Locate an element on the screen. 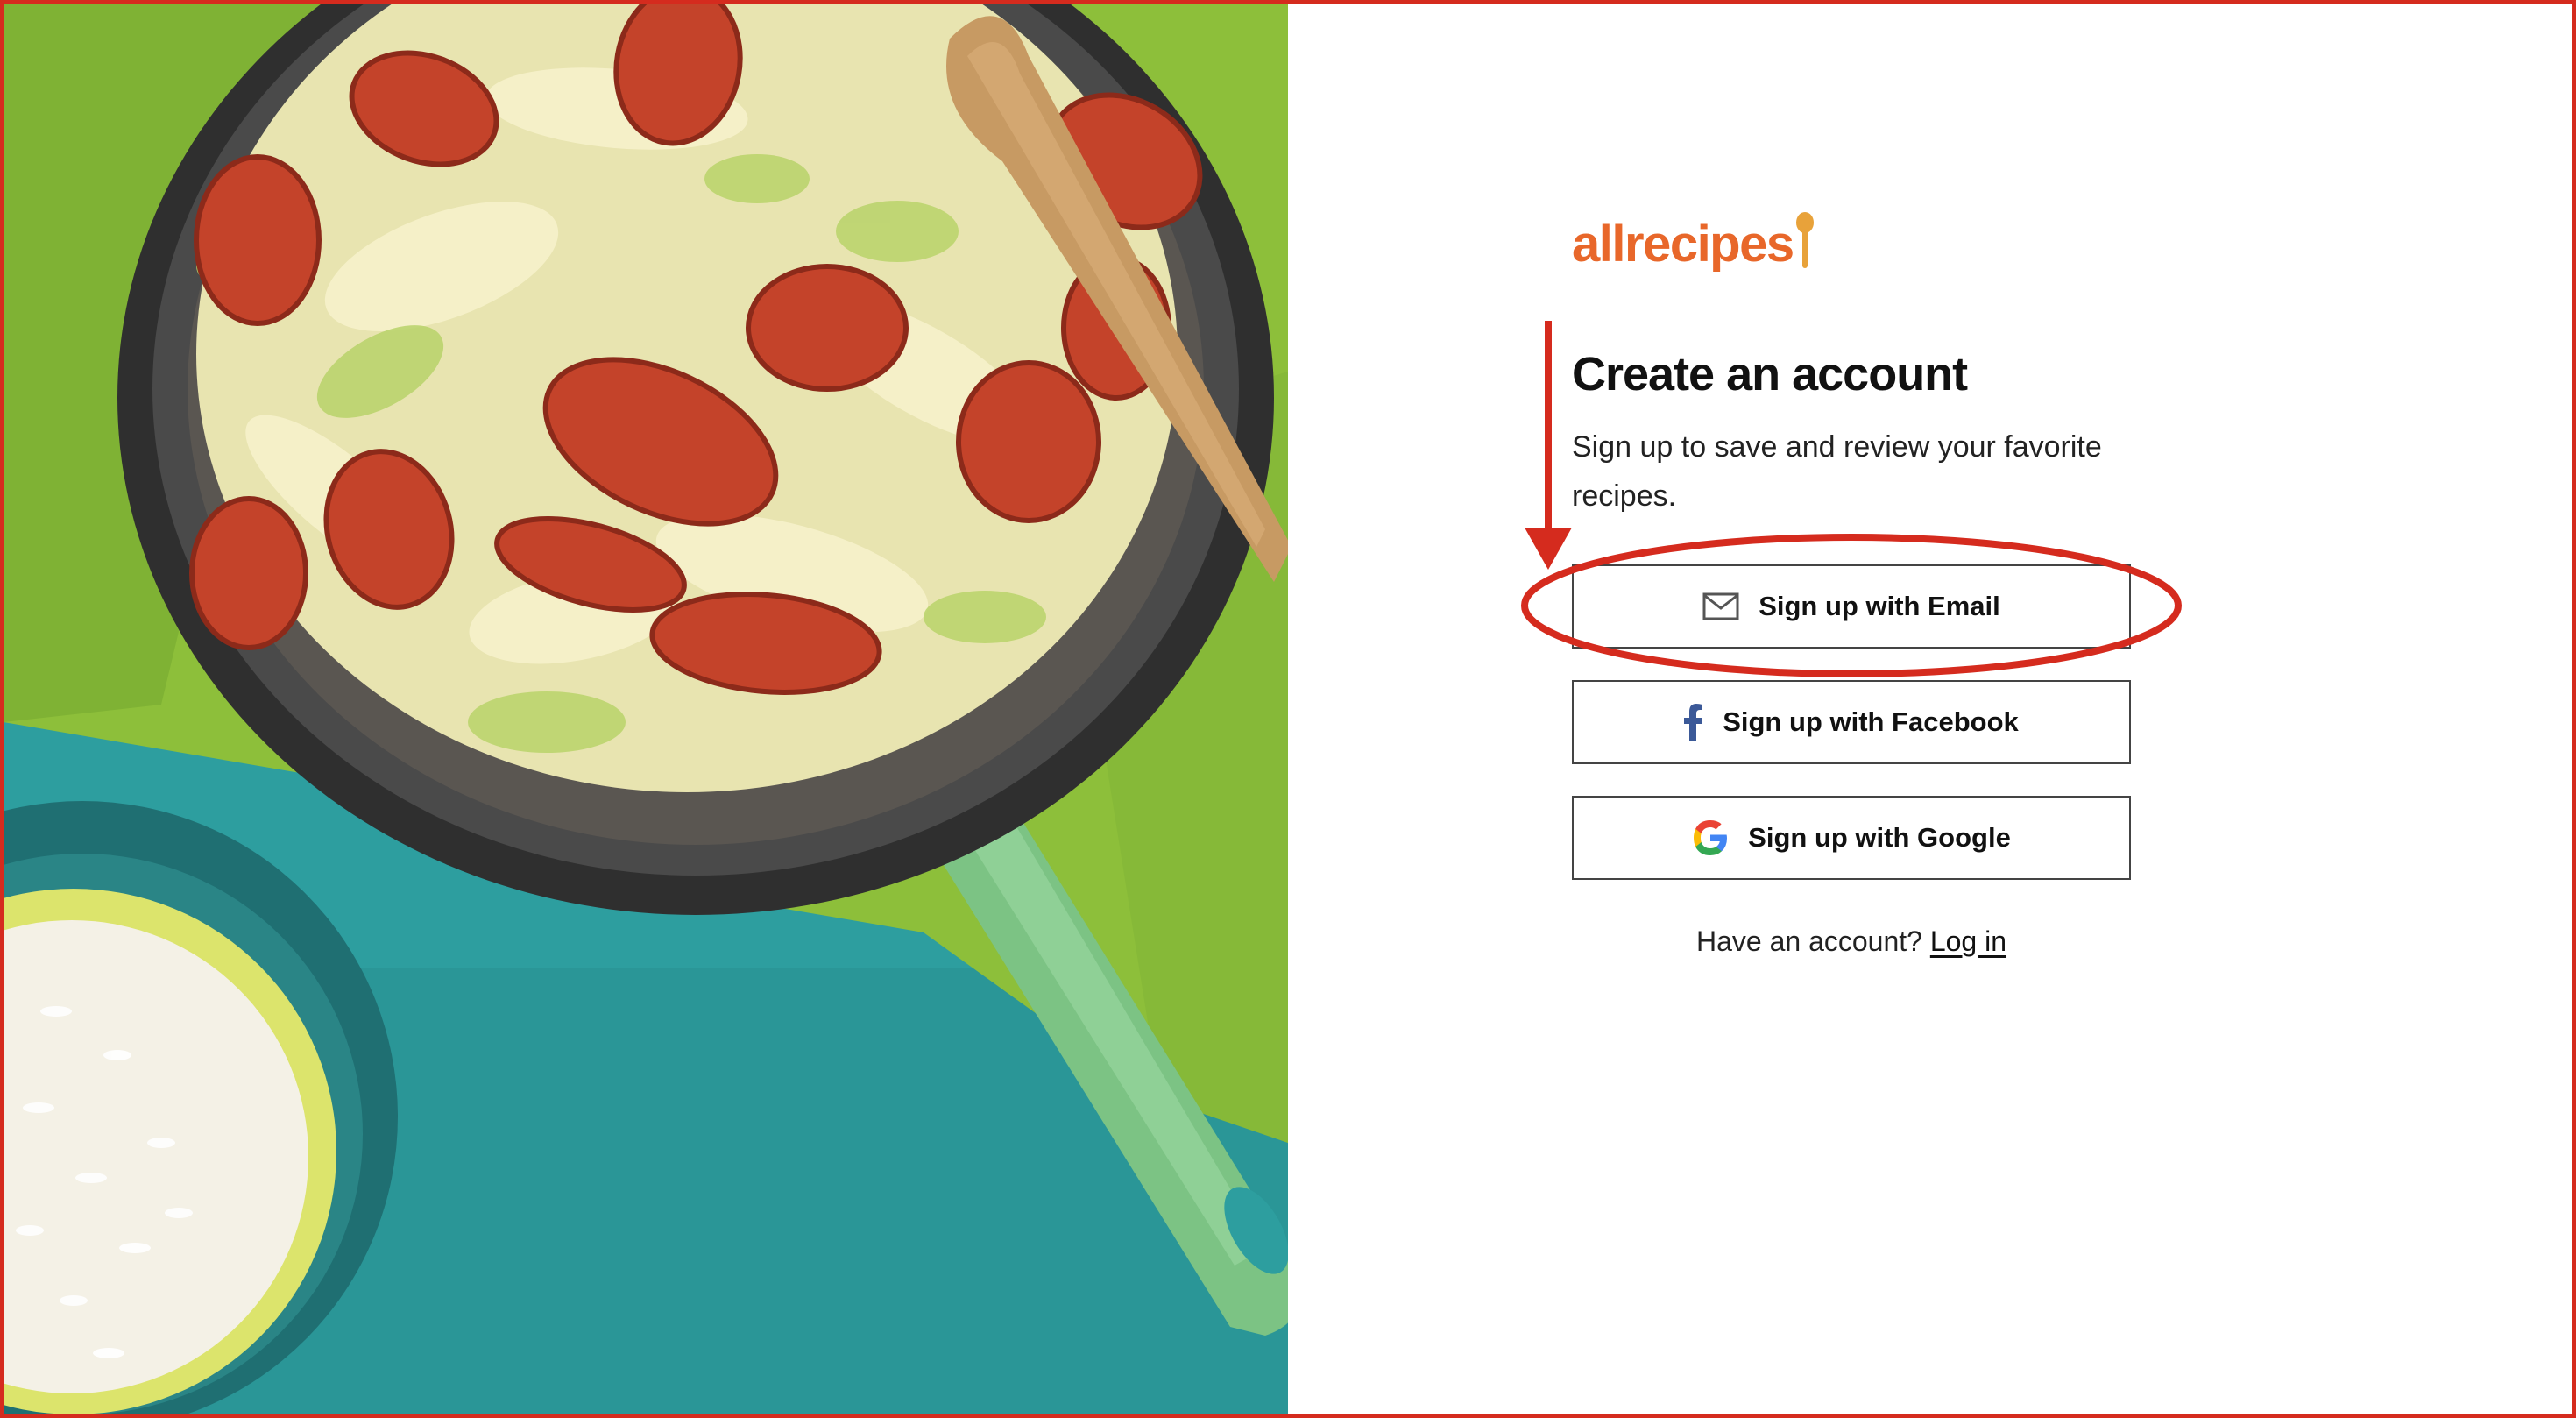  login-prompt-row: Have an account? Log in is located at coordinates (1851, 941).